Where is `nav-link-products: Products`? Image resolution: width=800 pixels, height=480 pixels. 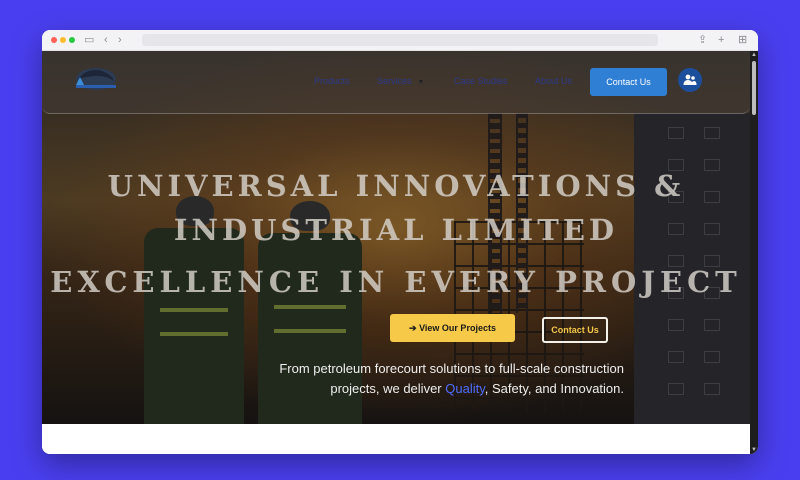 nav-link-products: Products is located at coordinates (332, 81).